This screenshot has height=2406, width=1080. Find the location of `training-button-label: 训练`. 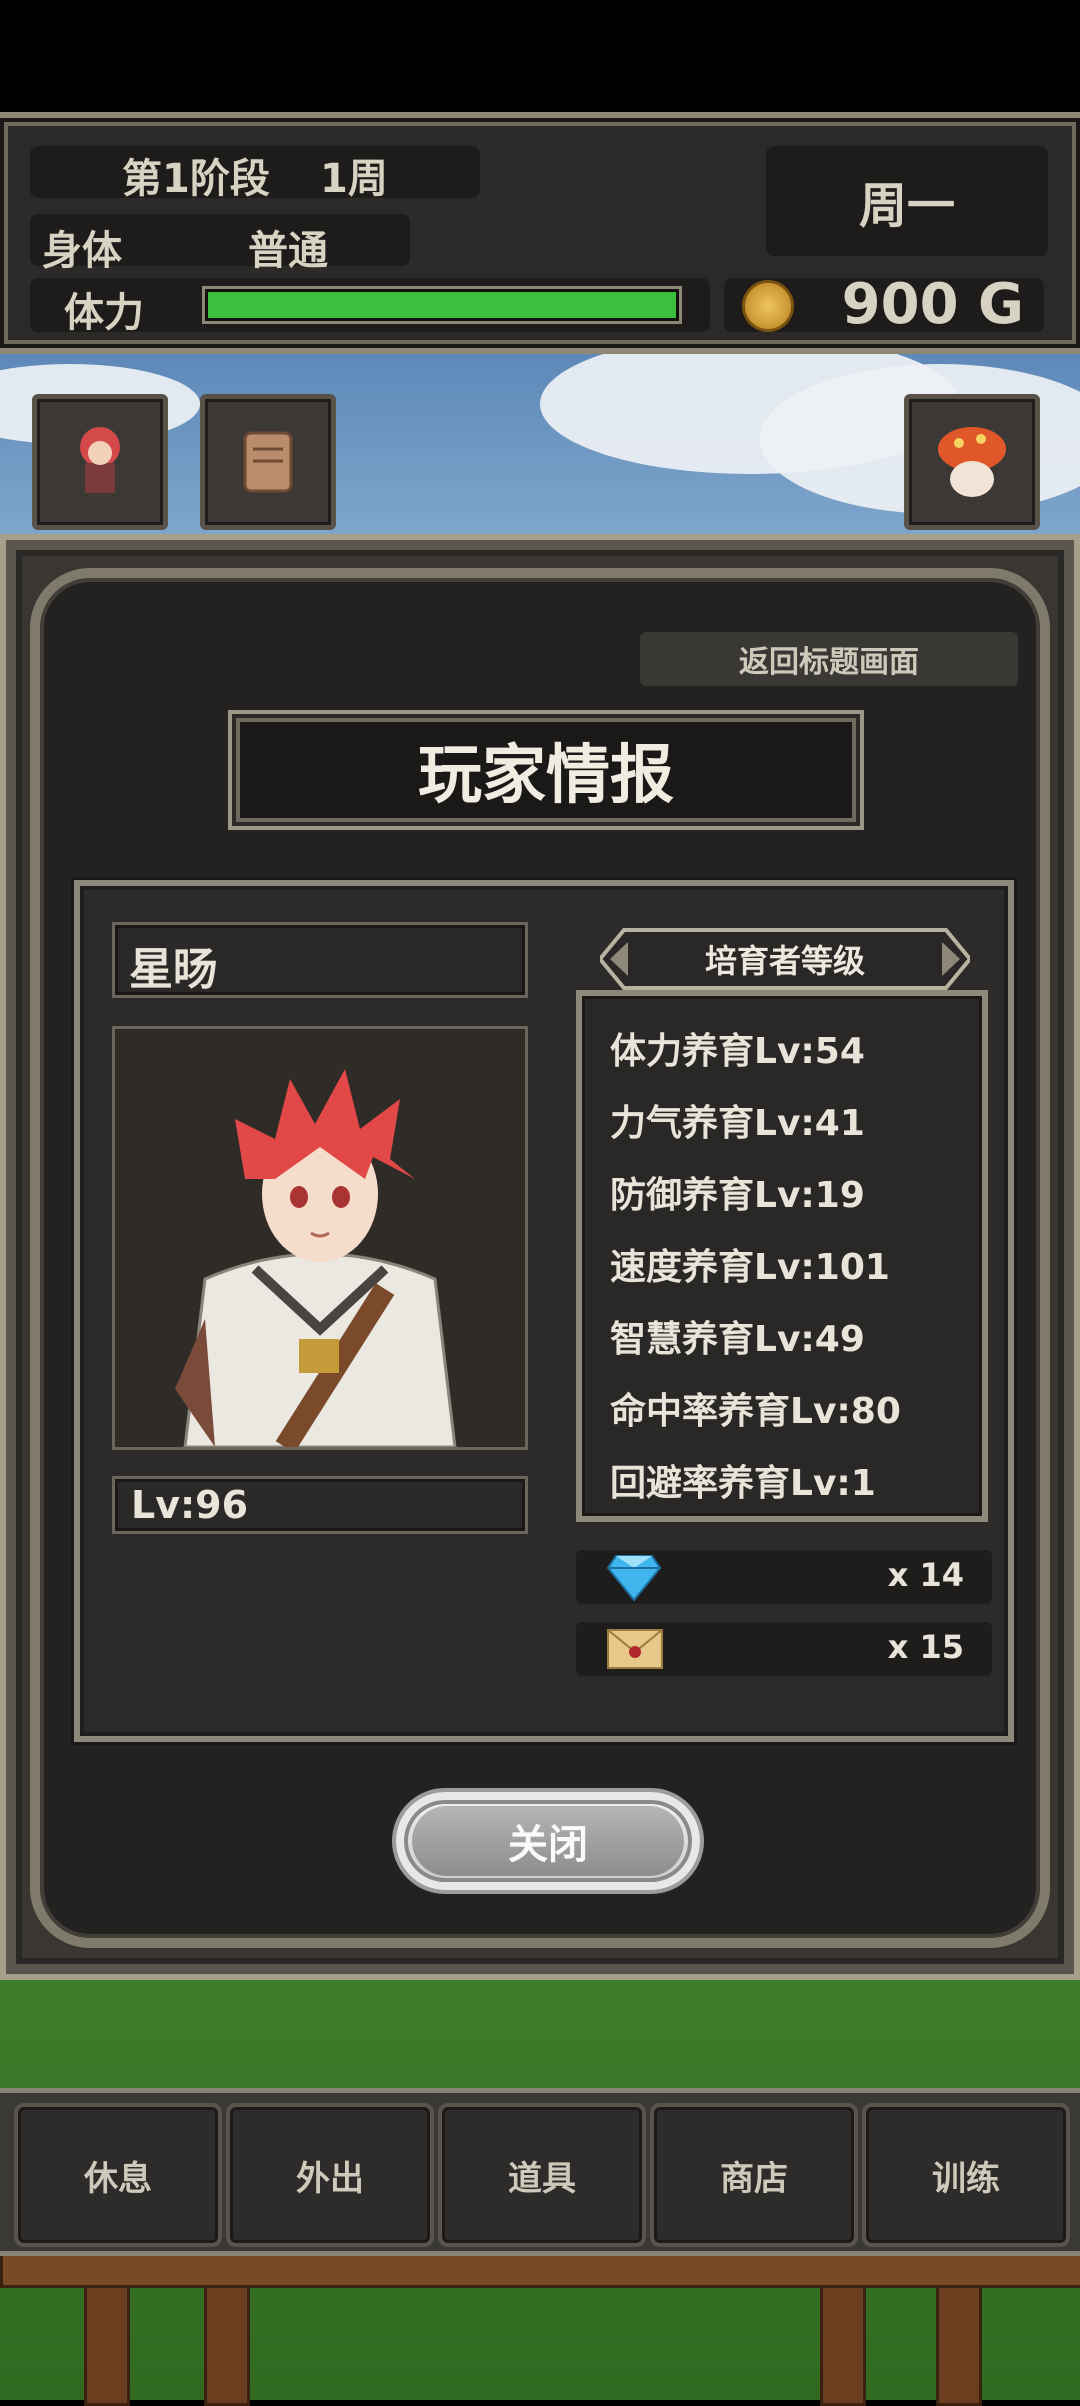

training-button-label: 训练 is located at coordinates (966, 2178).